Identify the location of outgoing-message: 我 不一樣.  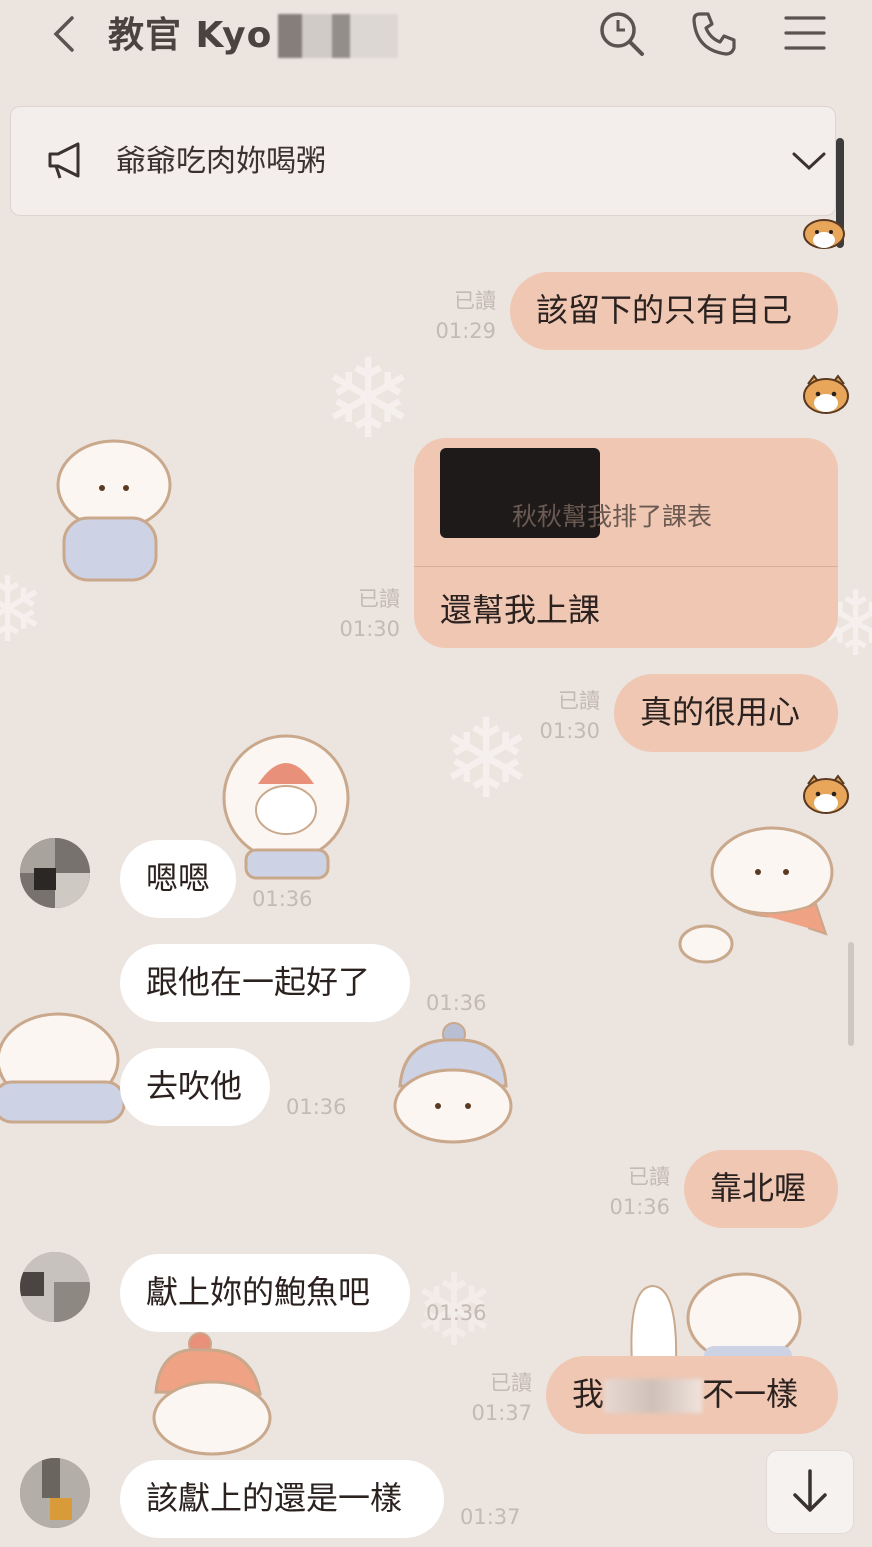
(692, 1395).